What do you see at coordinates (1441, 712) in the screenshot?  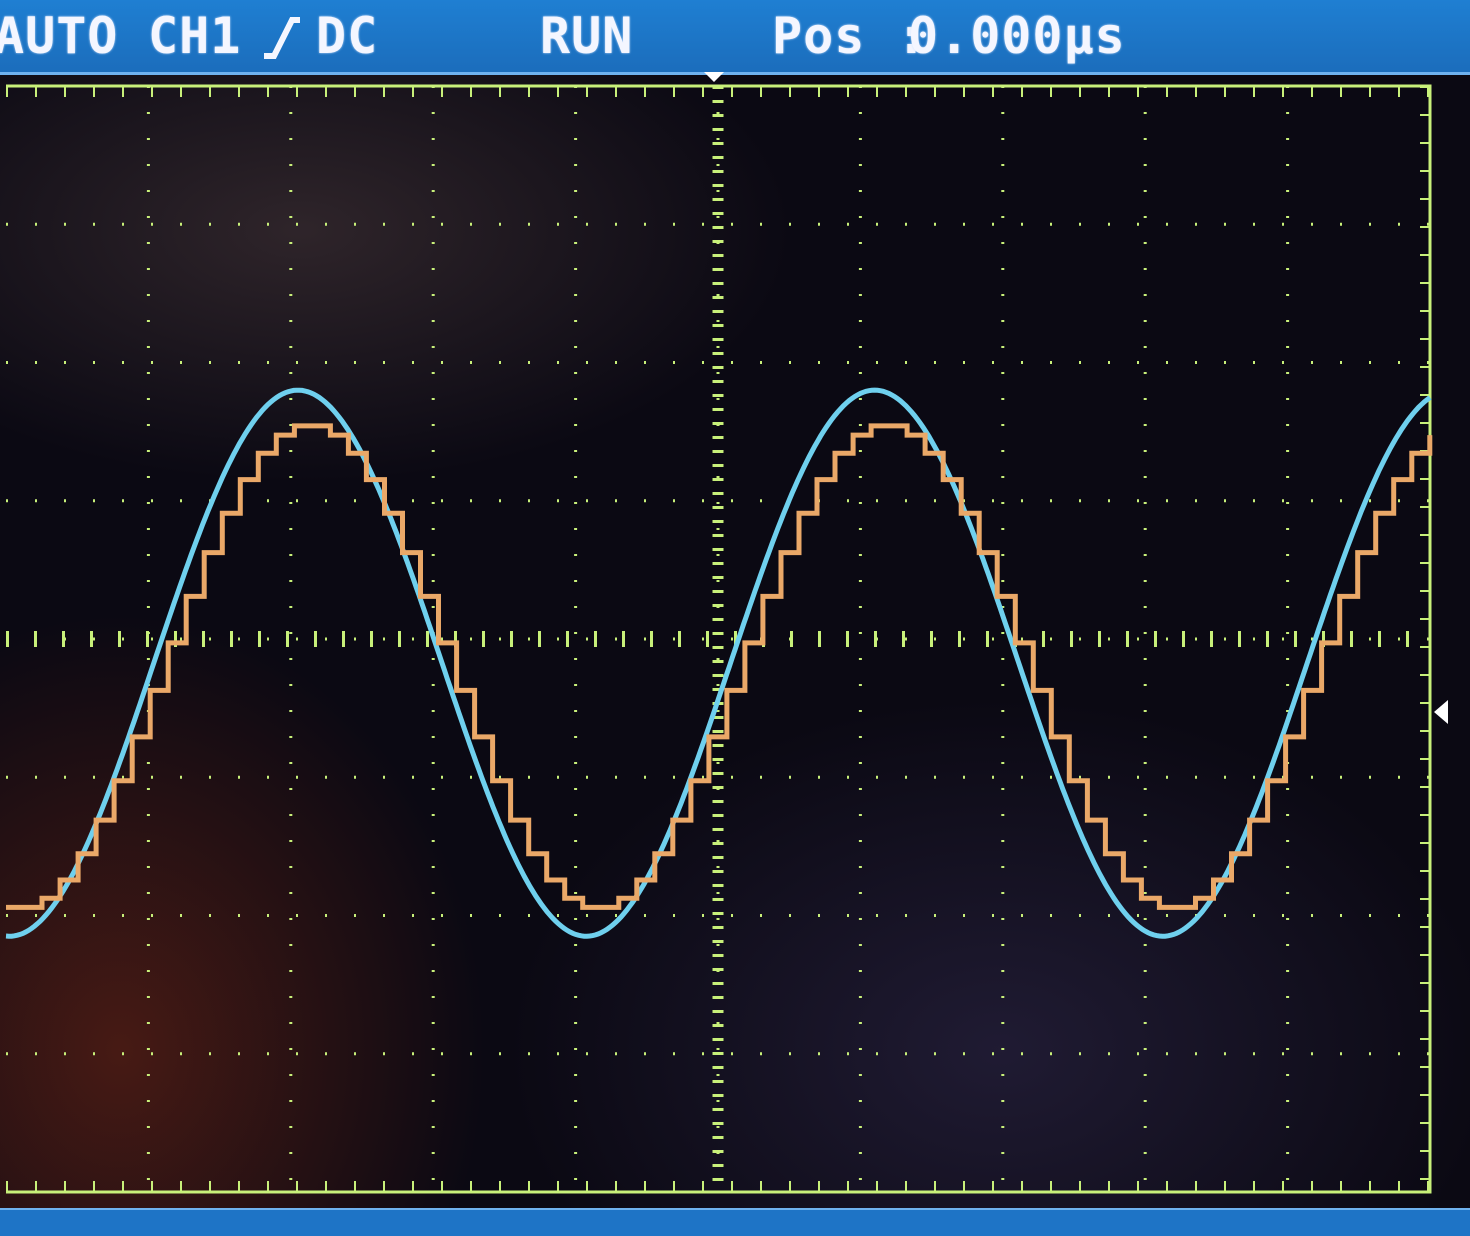 I see `ground-marker-icon` at bounding box center [1441, 712].